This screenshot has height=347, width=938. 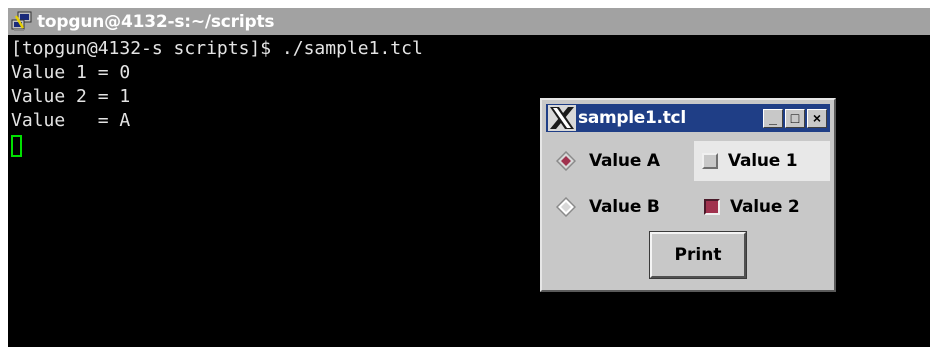 I want to click on checkbox-label: Value 1, so click(x=762, y=161).